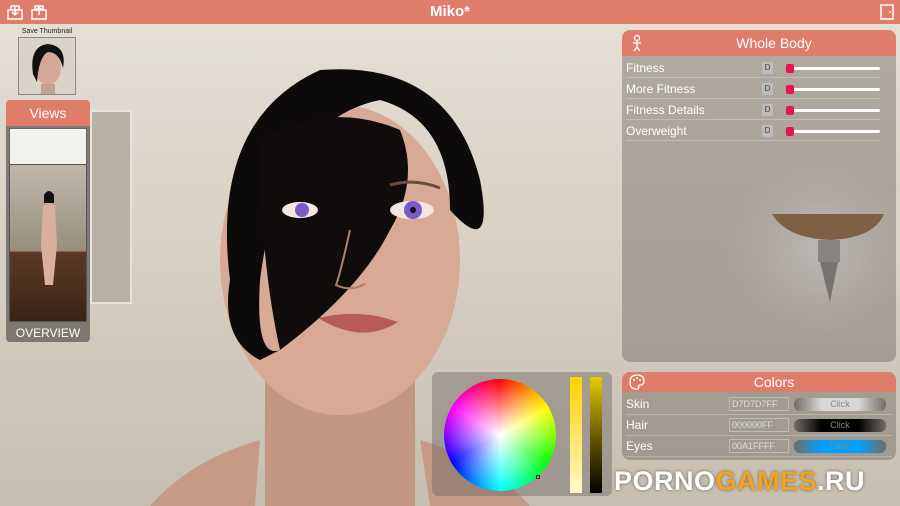  Describe the element at coordinates (645, 68) in the screenshot. I see `slider-label: Fitness` at that location.